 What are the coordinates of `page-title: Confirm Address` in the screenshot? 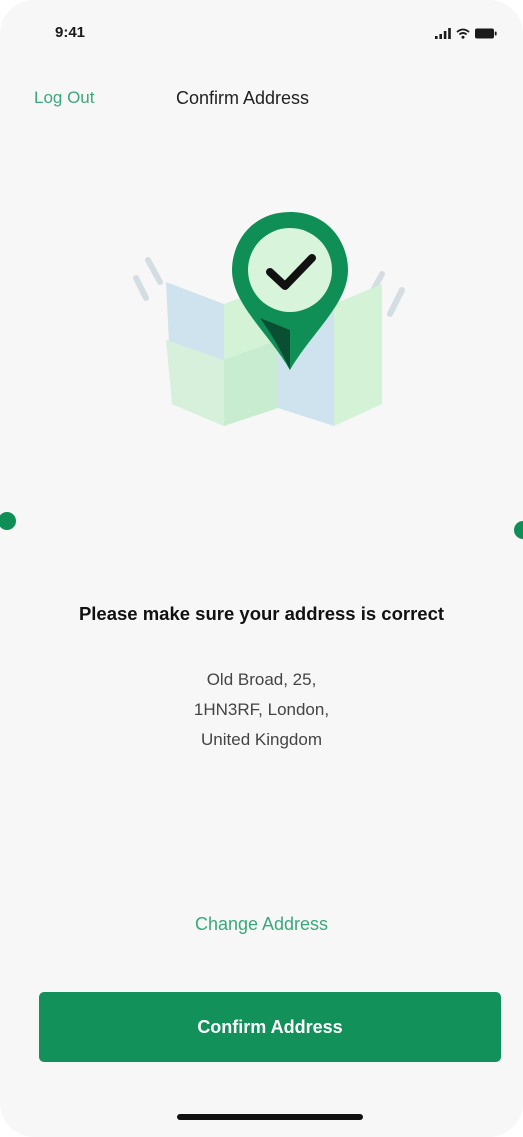 It's located at (243, 98).